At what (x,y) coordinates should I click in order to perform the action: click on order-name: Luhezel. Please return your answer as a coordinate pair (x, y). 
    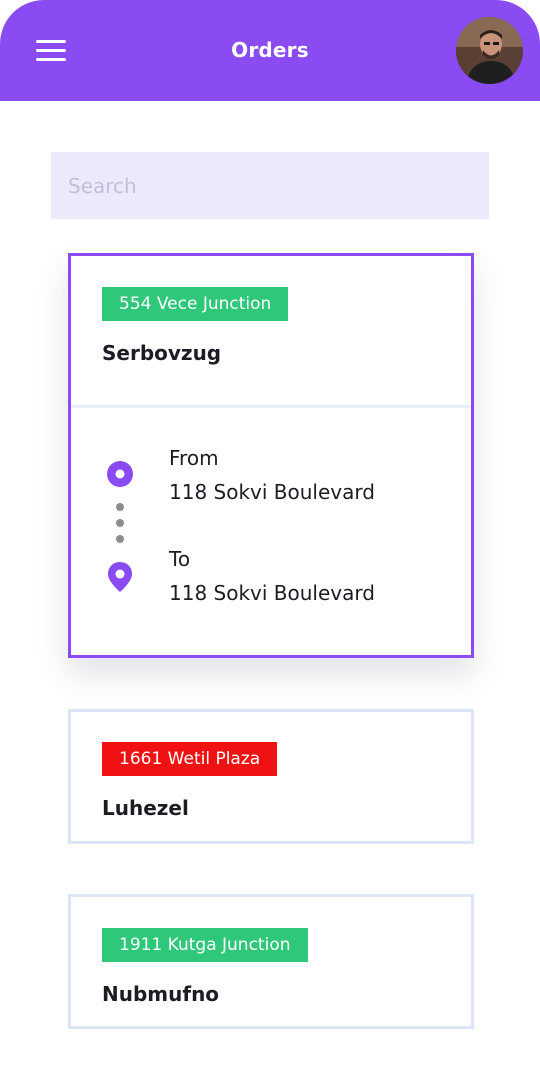
    Looking at the image, I should click on (145, 808).